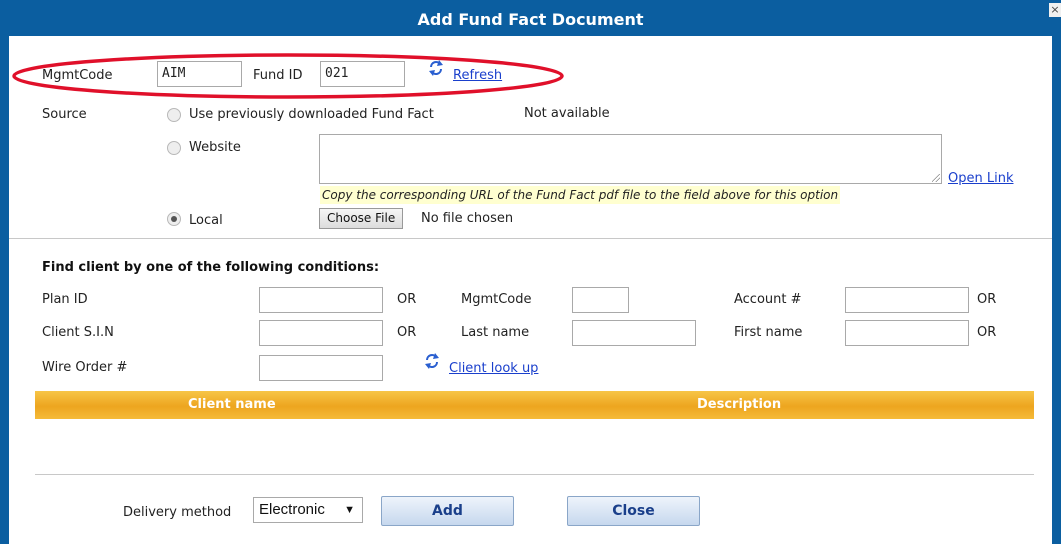 The height and width of the screenshot is (544, 1061). What do you see at coordinates (1055, 10) in the screenshot?
I see `close-icon: ×` at bounding box center [1055, 10].